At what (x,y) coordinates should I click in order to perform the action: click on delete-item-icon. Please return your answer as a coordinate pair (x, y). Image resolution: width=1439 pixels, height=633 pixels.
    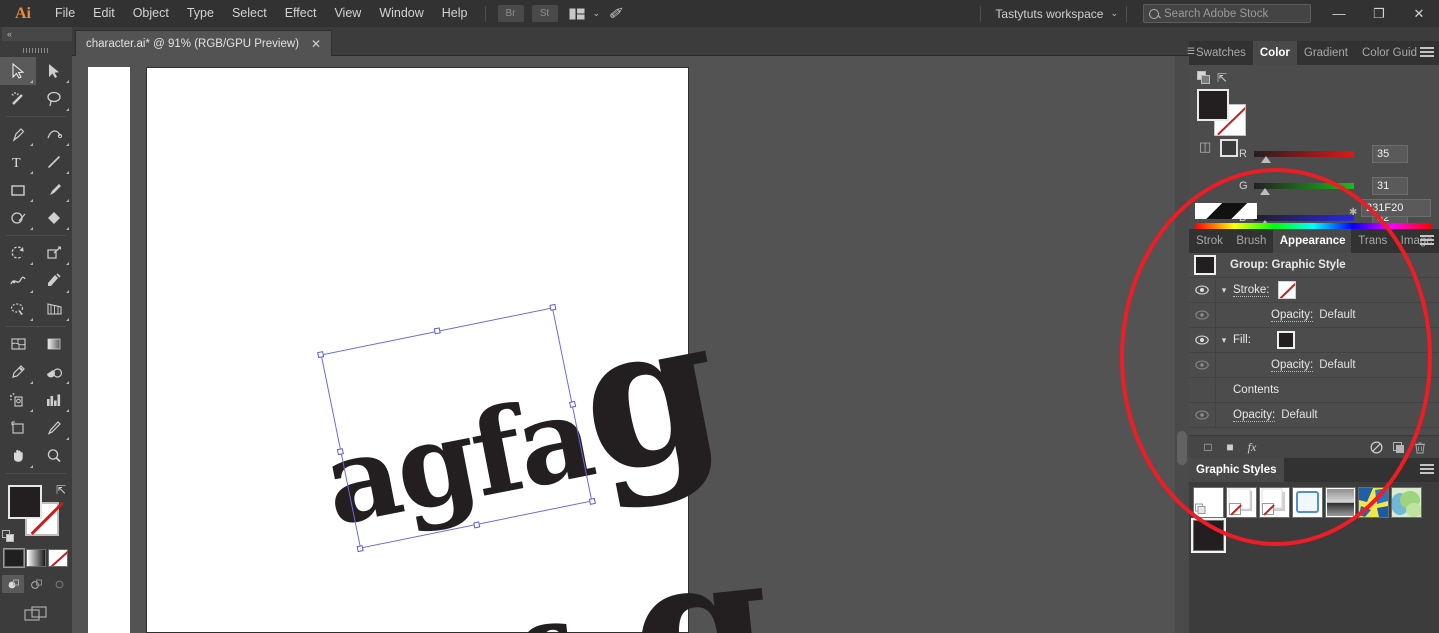
    Looking at the image, I should click on (1420, 447).